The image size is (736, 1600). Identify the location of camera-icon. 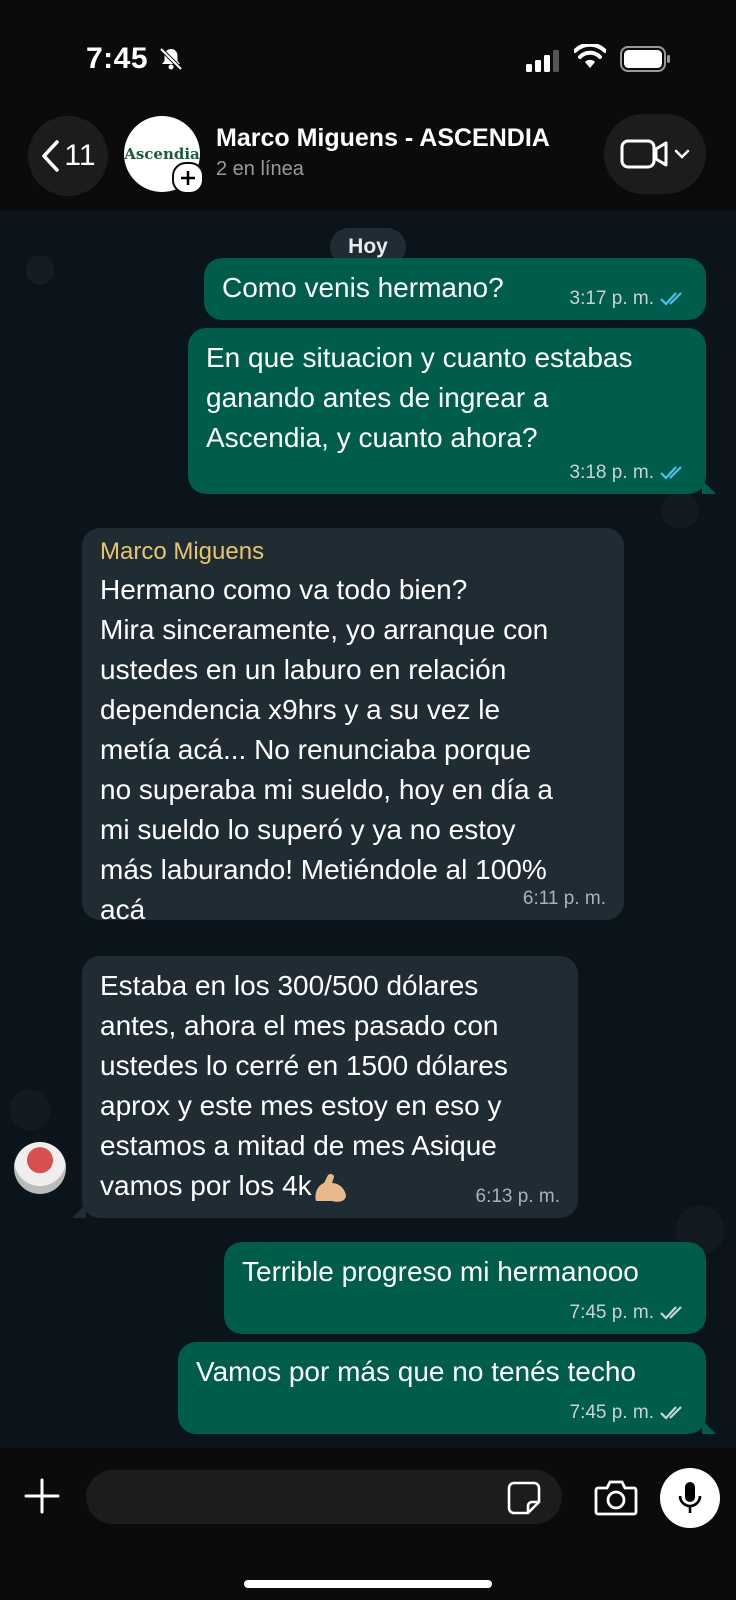
(616, 1497).